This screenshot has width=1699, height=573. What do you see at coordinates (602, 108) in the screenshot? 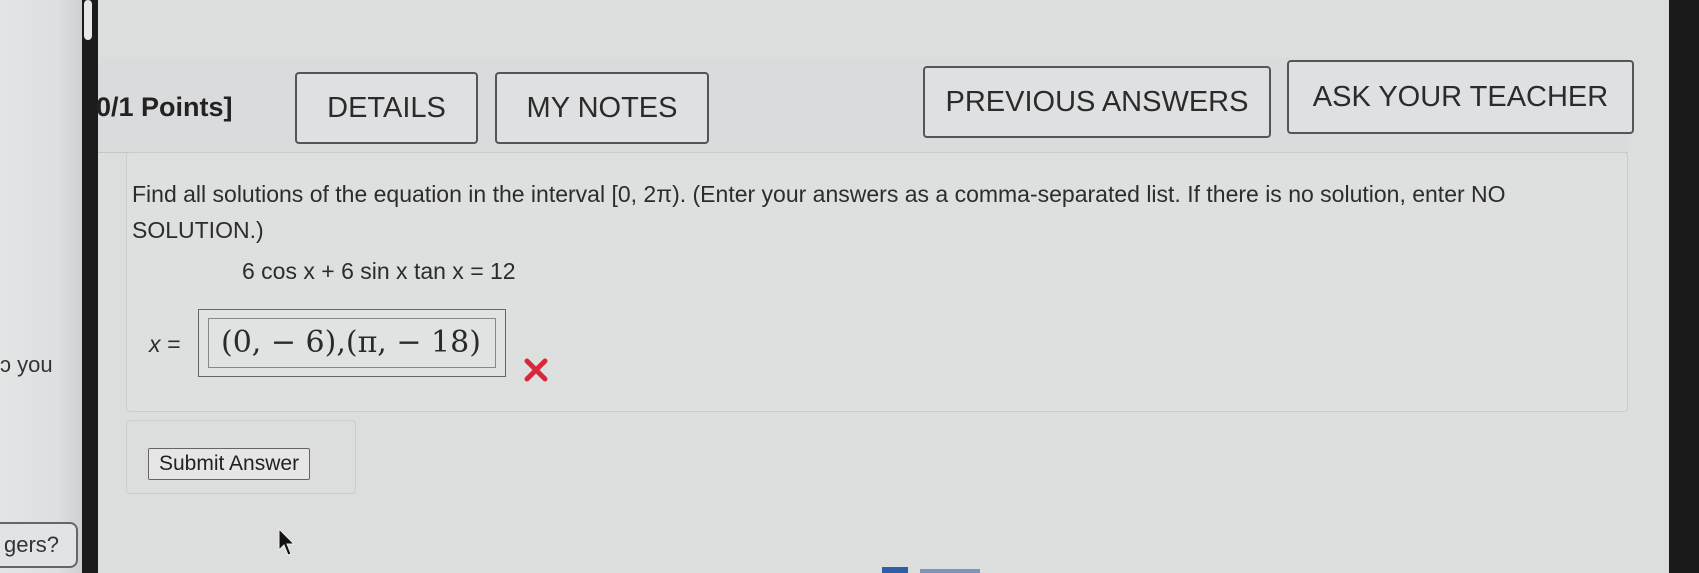
I see `my-notes-button: MY NOTES` at bounding box center [602, 108].